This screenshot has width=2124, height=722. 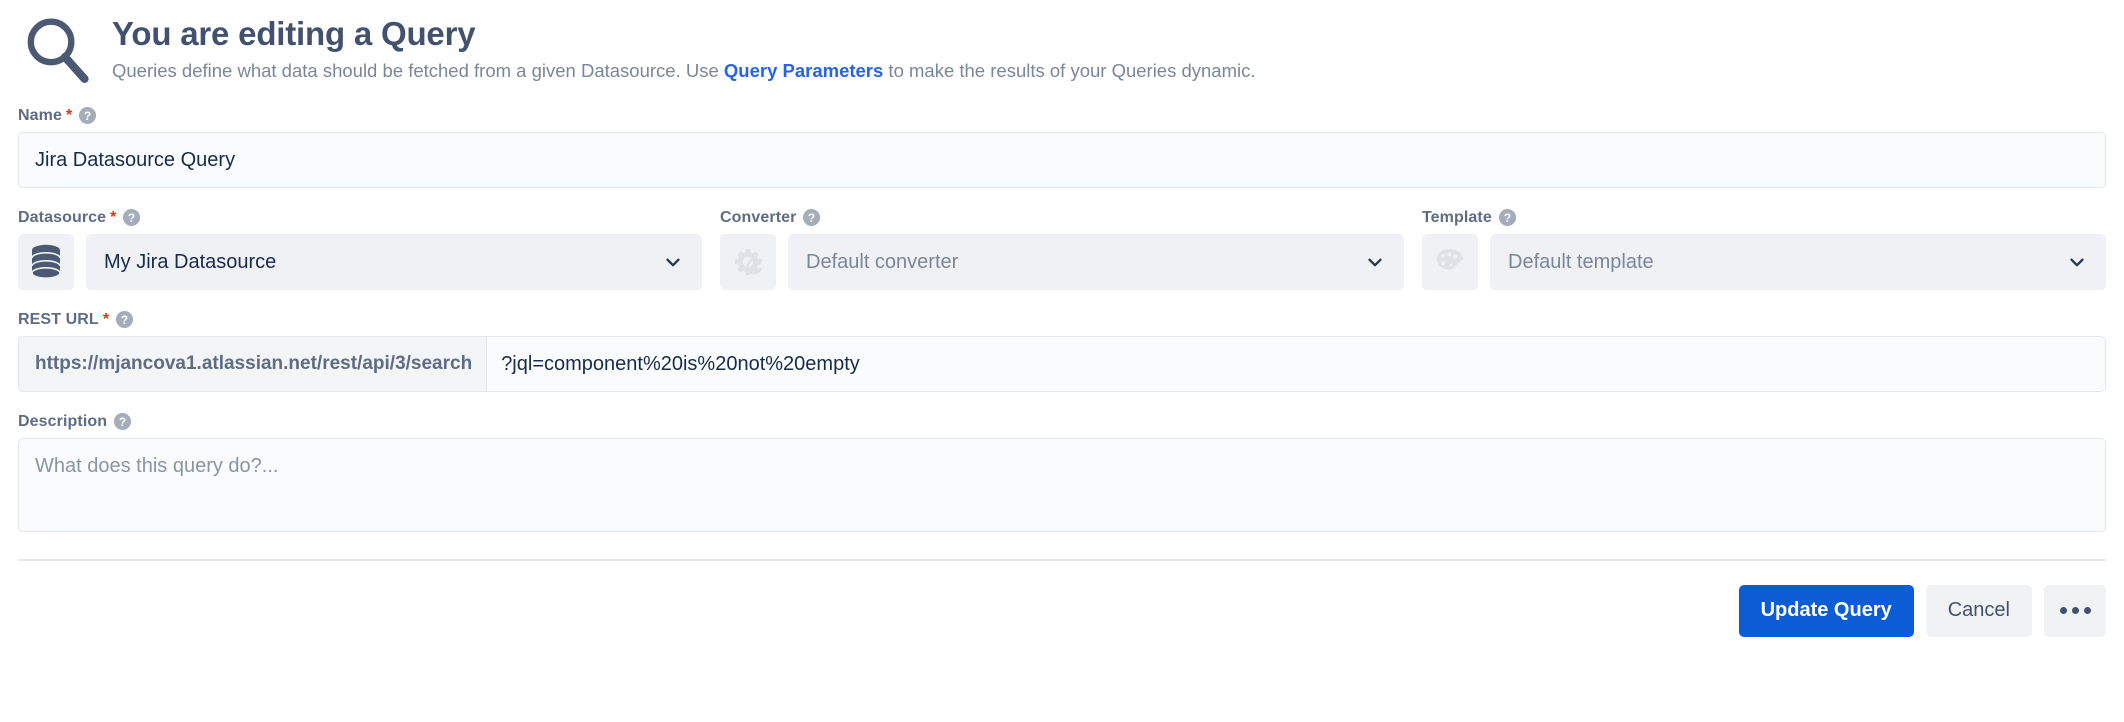 I want to click on converter-control-row: Default converter, so click(x=1062, y=262).